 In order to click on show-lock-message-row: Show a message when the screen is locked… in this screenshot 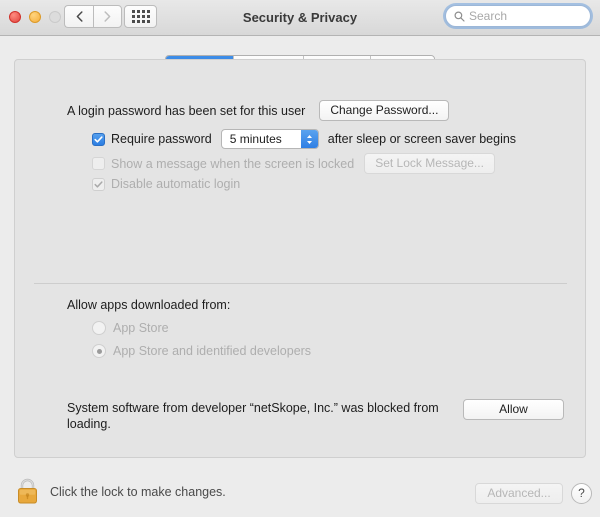, I will do `click(293, 163)`.